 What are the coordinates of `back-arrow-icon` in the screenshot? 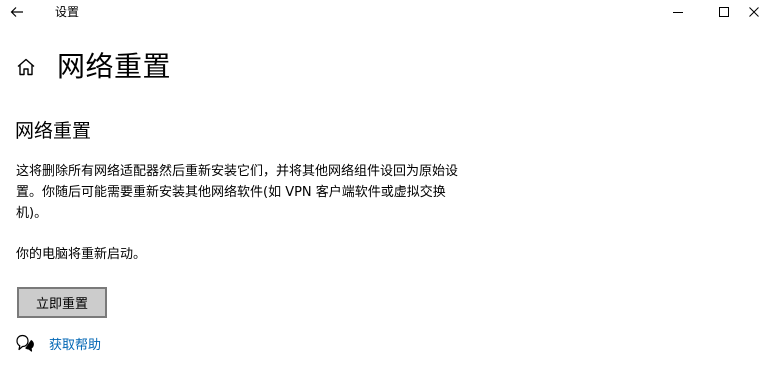 It's located at (16, 12).